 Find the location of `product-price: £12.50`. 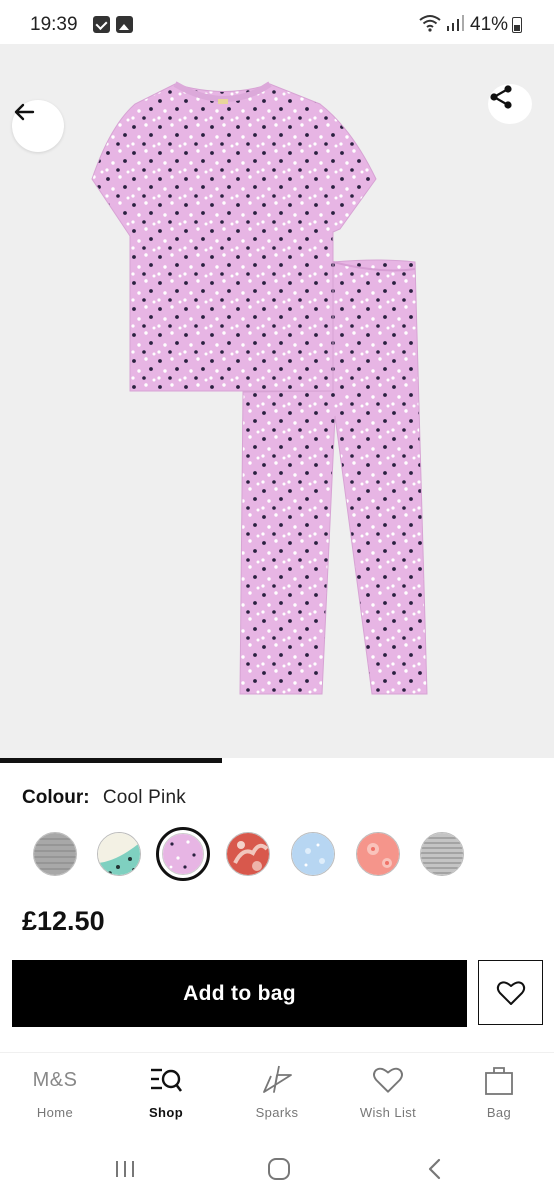

product-price: £12.50 is located at coordinates (63, 921).